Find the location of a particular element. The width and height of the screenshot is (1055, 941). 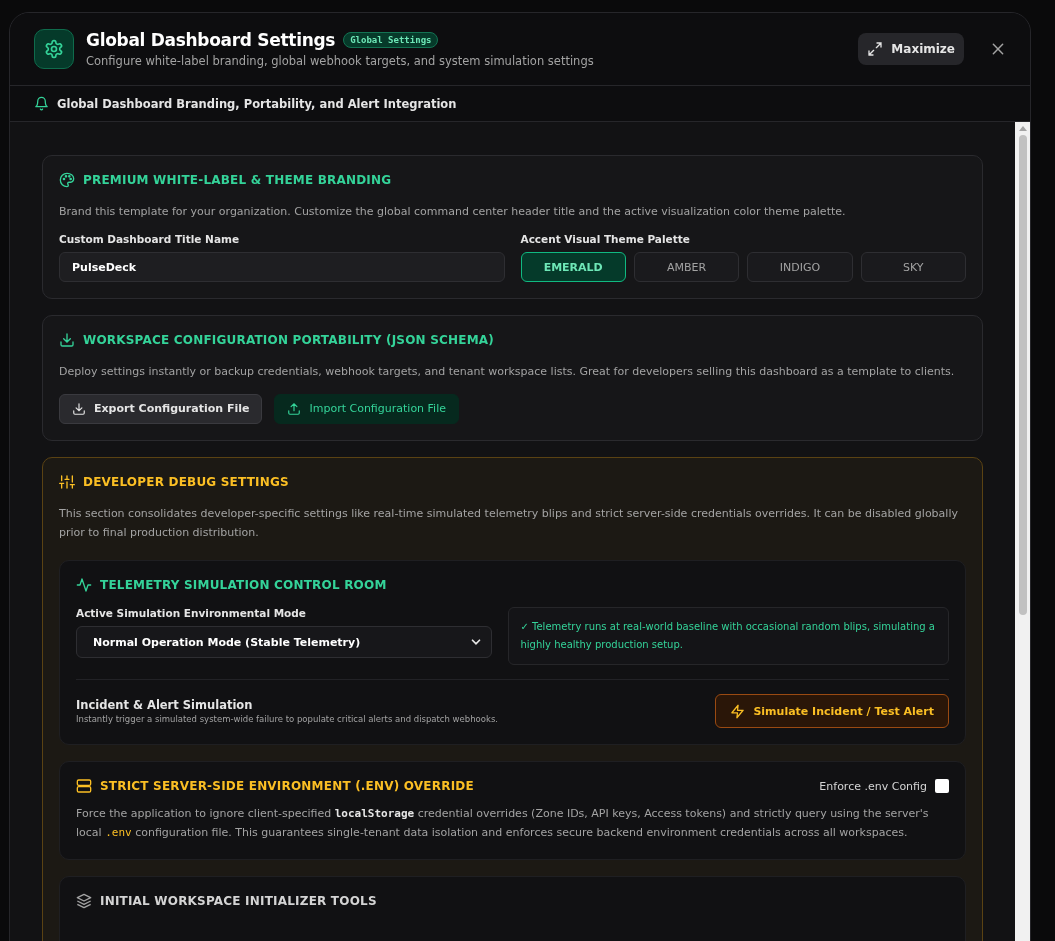

palette-icon is located at coordinates (67, 180).